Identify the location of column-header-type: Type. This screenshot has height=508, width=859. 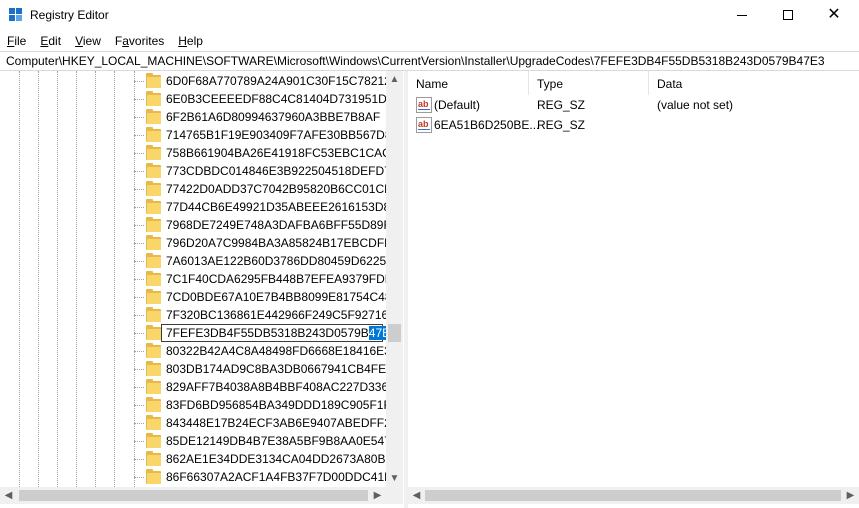
(589, 83).